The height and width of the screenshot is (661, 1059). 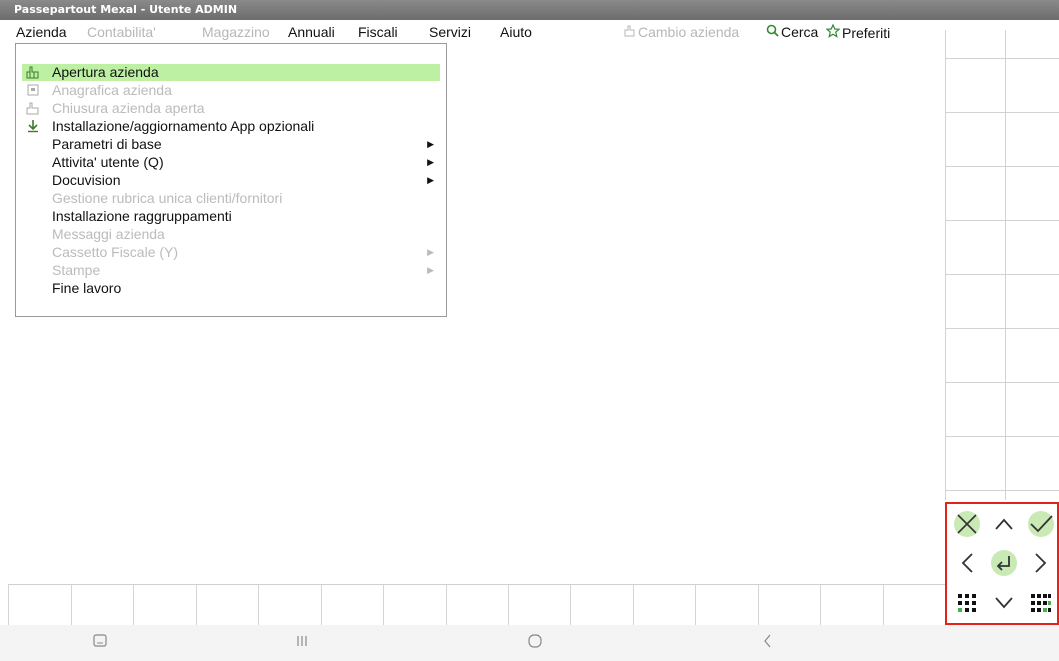 What do you see at coordinates (105, 72) in the screenshot?
I see `menu-item-label: Apertura azienda` at bounding box center [105, 72].